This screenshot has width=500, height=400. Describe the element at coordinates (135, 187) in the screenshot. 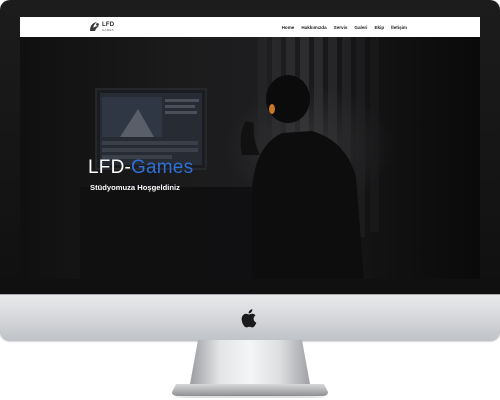

I see `hero-subtitle: Stüdyomuza Hoşgeldiniz` at that location.